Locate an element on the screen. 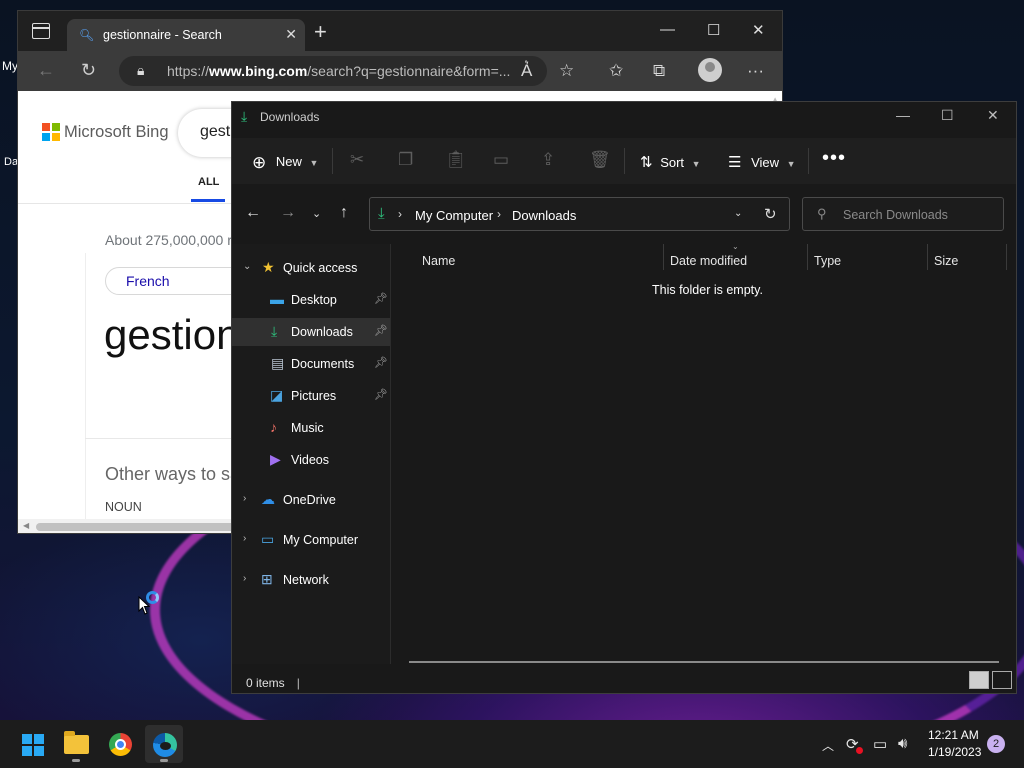 The height and width of the screenshot is (768, 1024). tab-close-icon: ✕ is located at coordinates (291, 34).